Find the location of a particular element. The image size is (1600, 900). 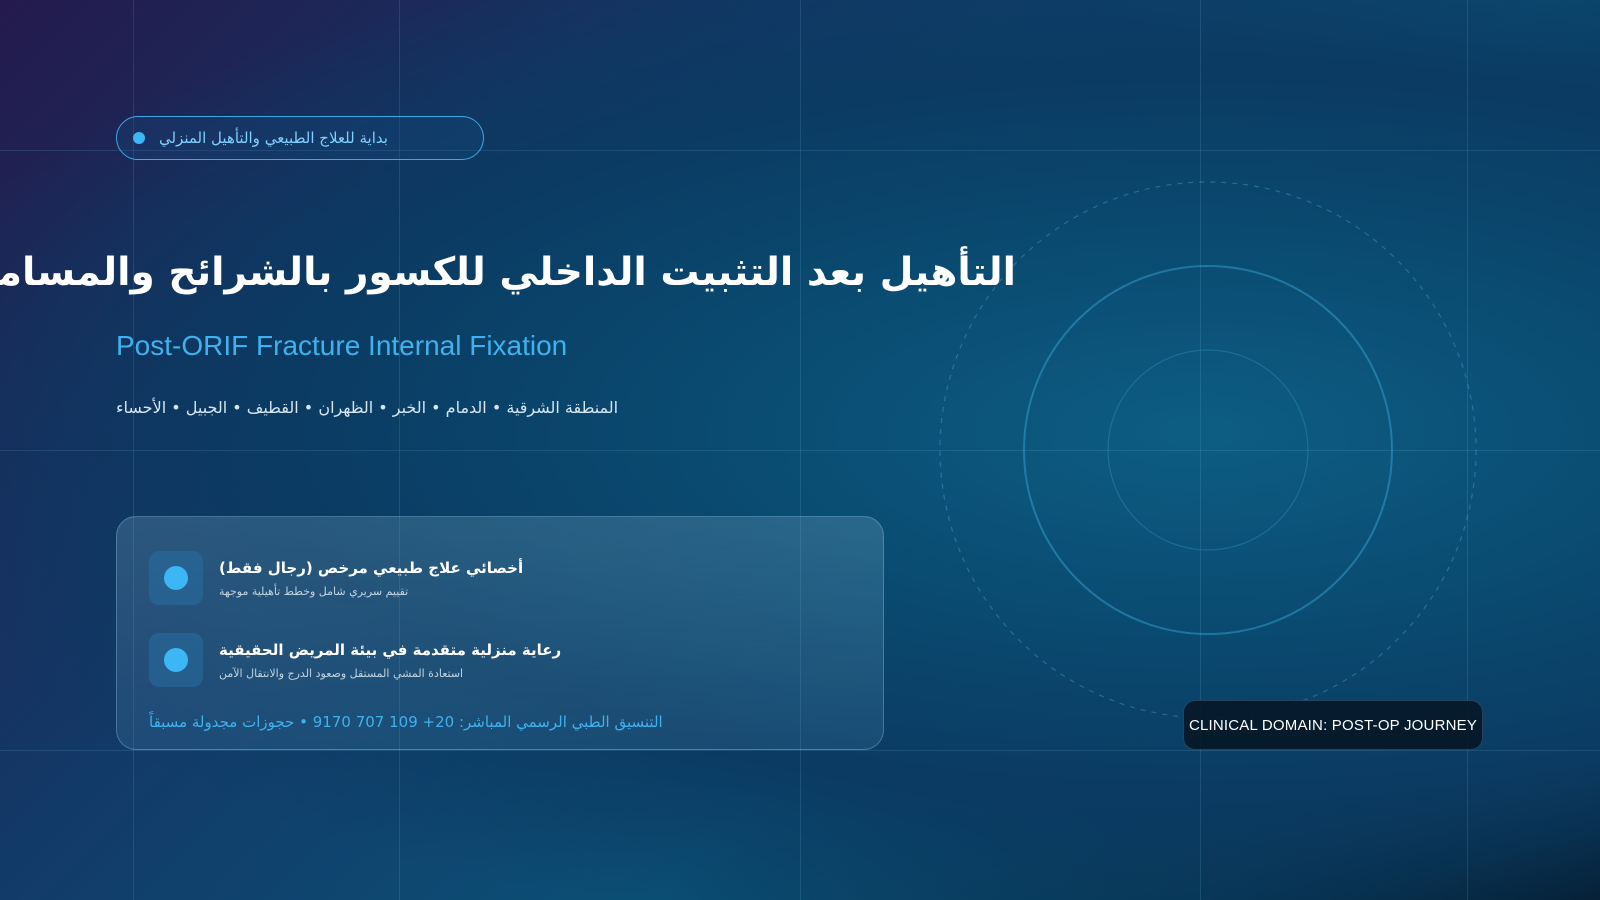

page-subtitle: Post-ORIF Fracture Internal Fixation is located at coordinates (342, 345).